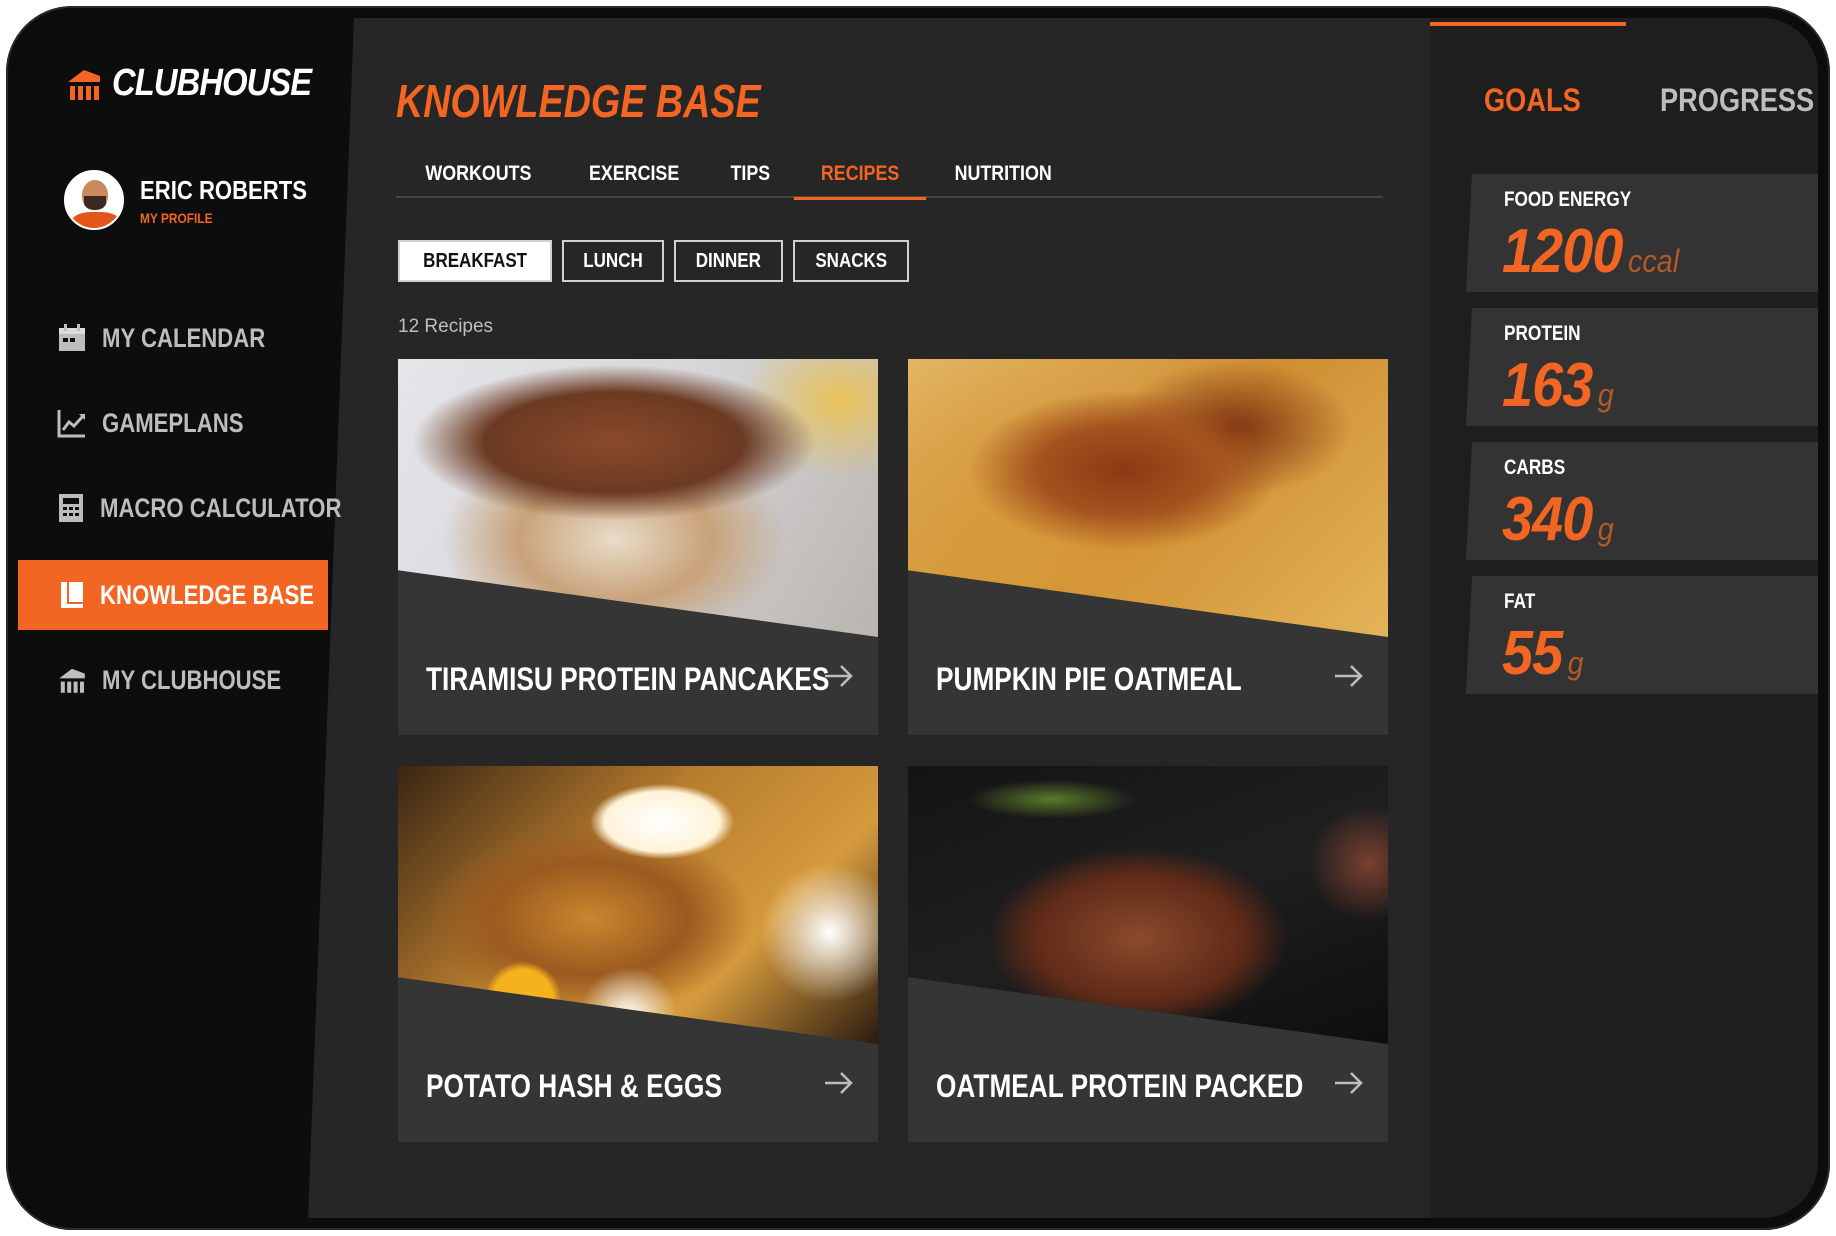 Image resolution: width=1836 pixels, height=1236 pixels. Describe the element at coordinates (71, 595) in the screenshot. I see `book-icon` at that location.